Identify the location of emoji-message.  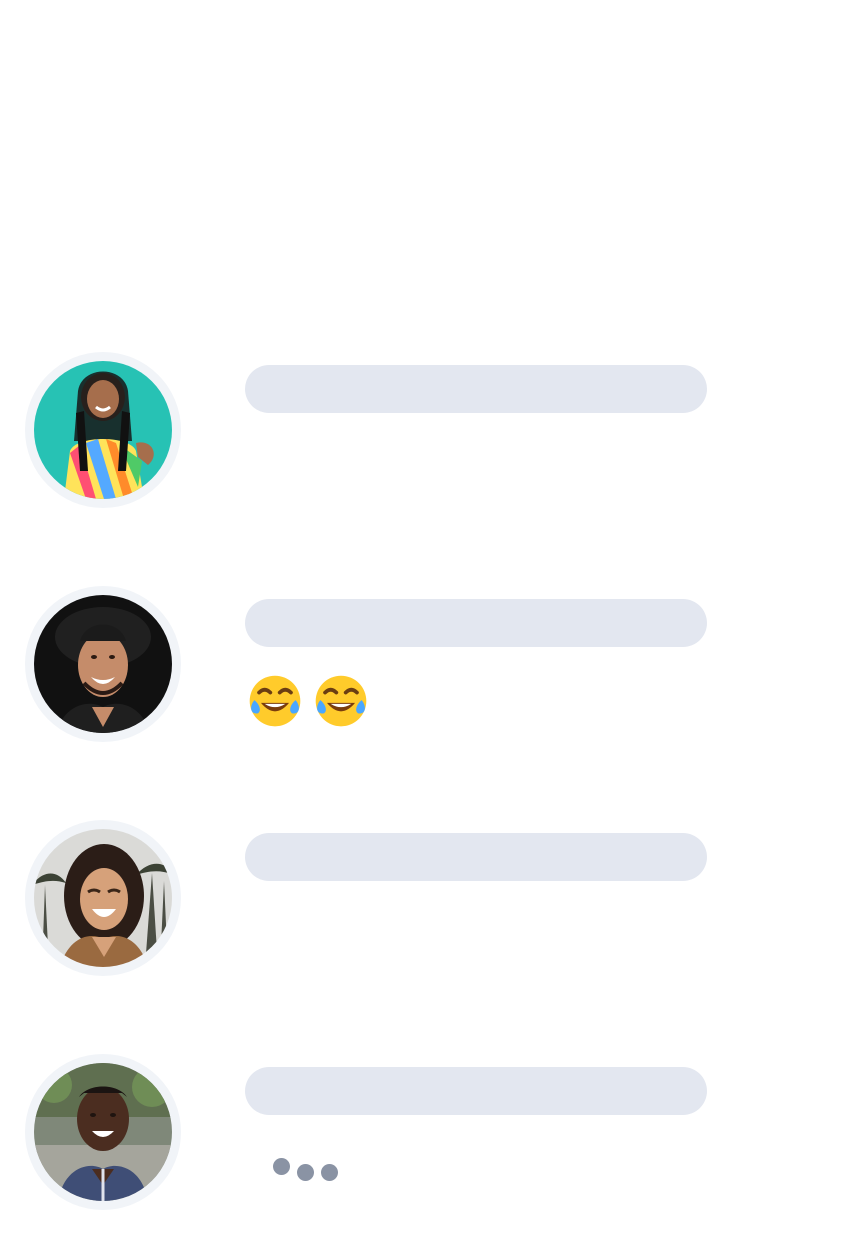
(308, 706).